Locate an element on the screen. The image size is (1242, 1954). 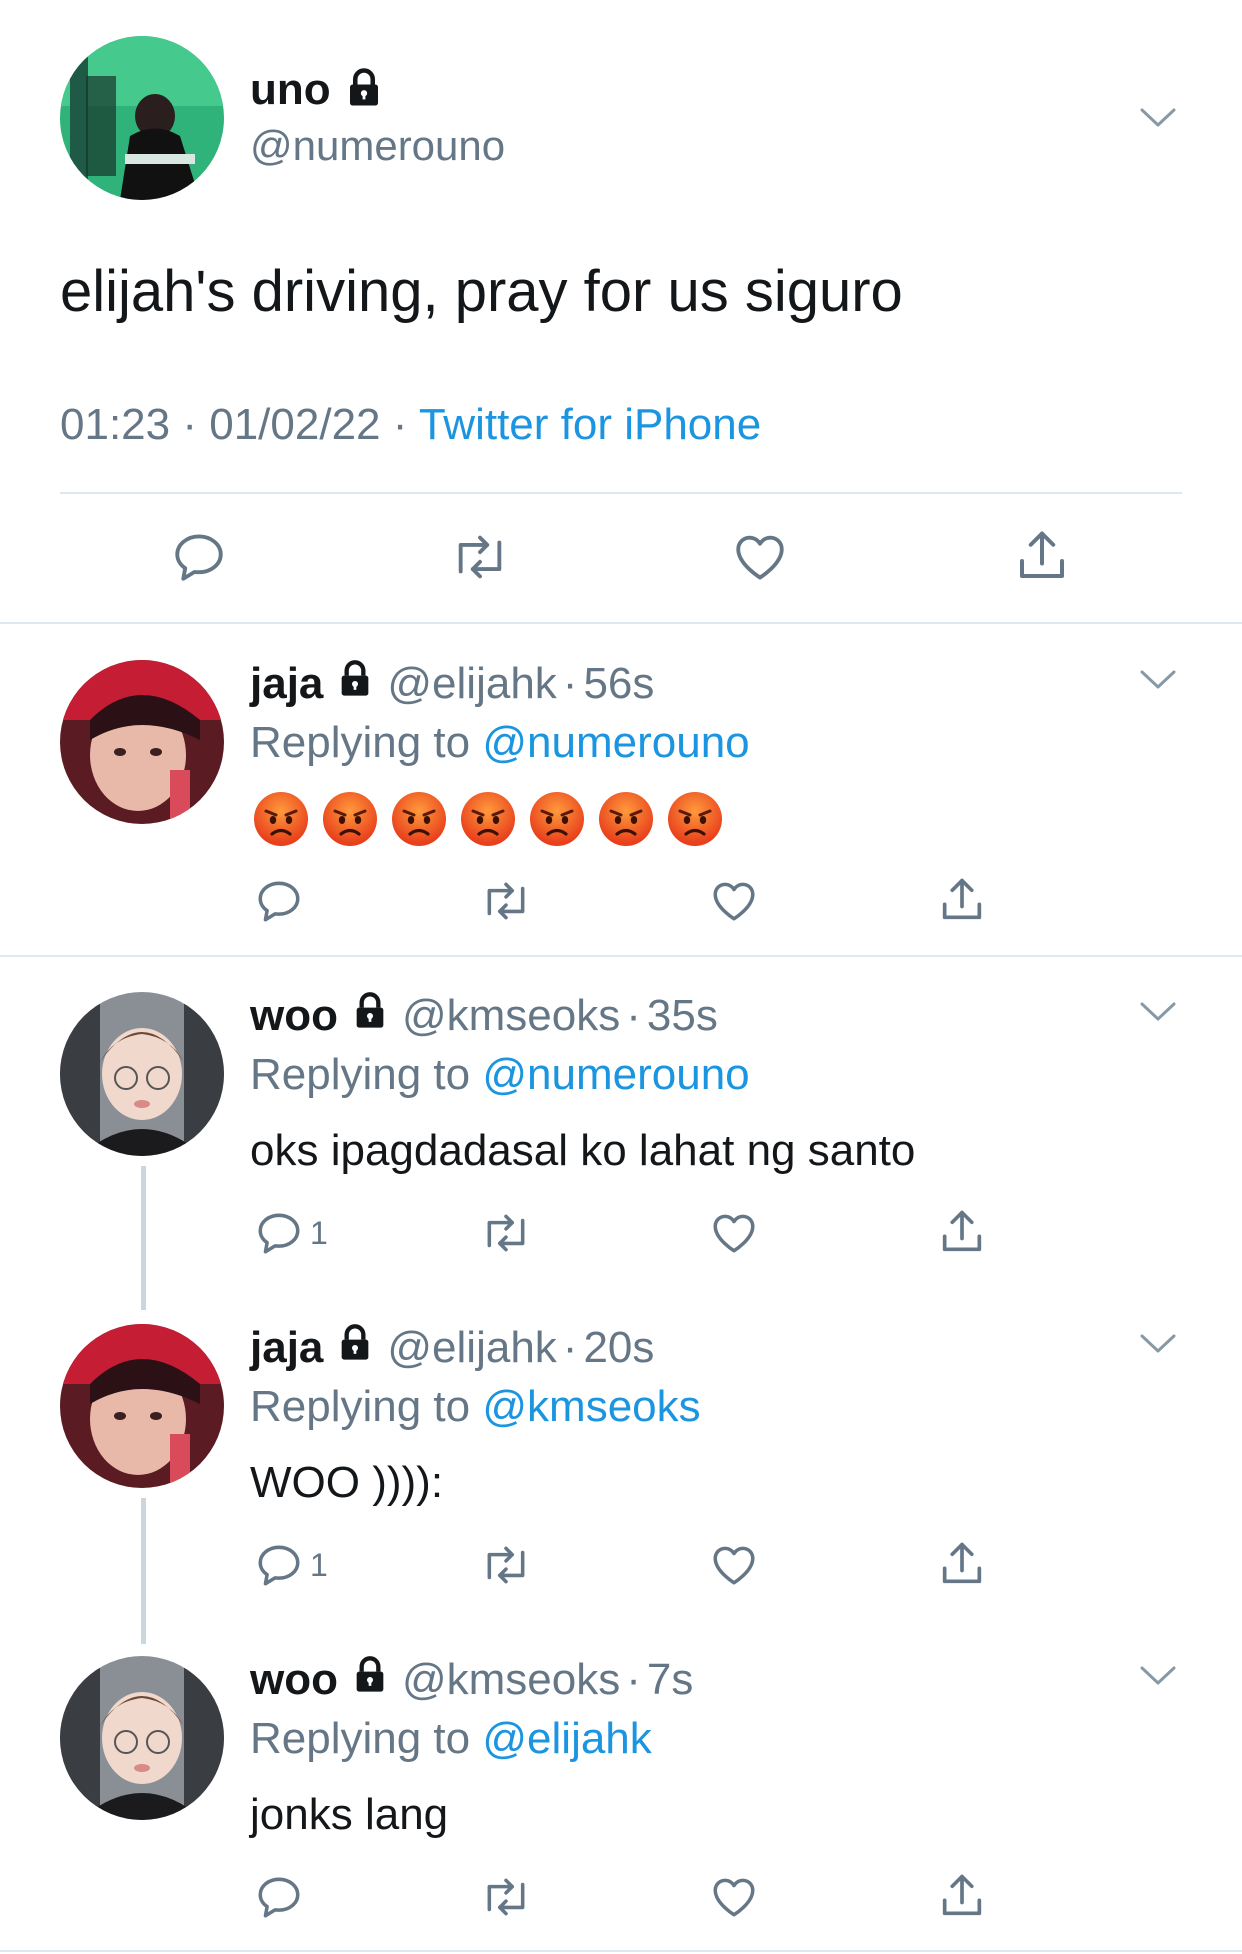
divider is located at coordinates (621, 493).